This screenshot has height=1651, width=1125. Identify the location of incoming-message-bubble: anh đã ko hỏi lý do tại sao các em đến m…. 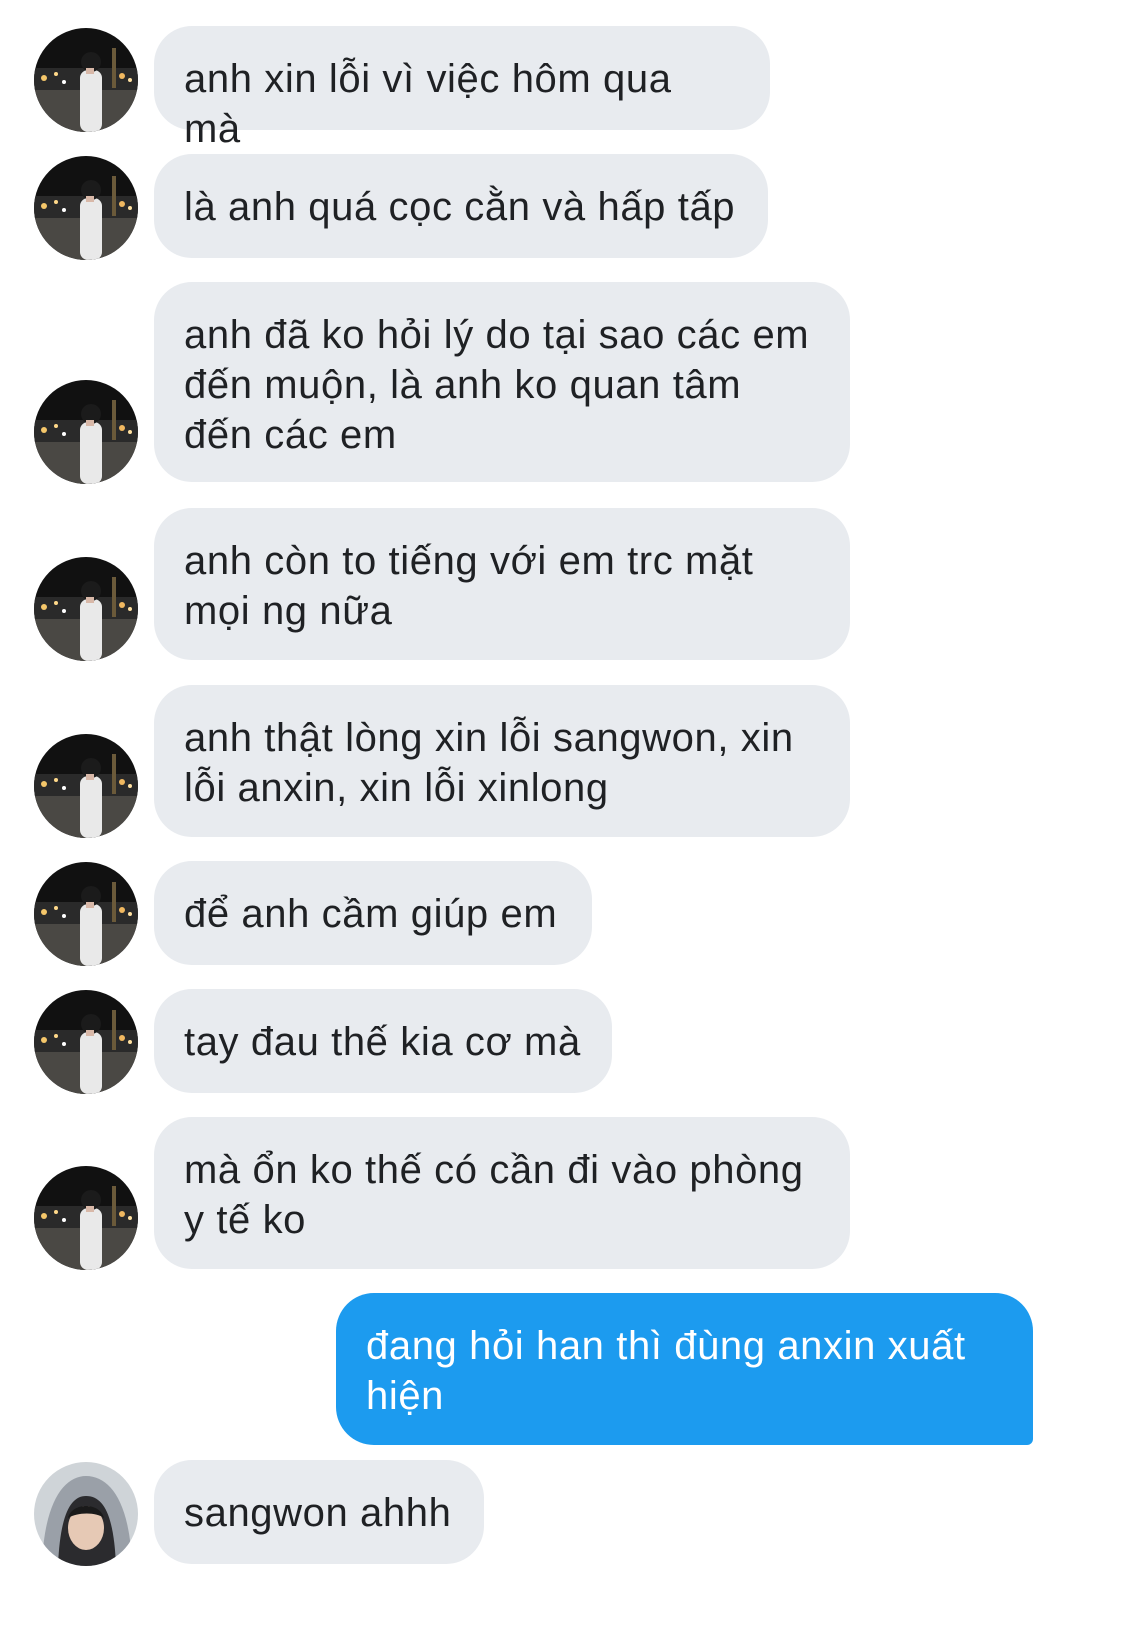
(502, 382).